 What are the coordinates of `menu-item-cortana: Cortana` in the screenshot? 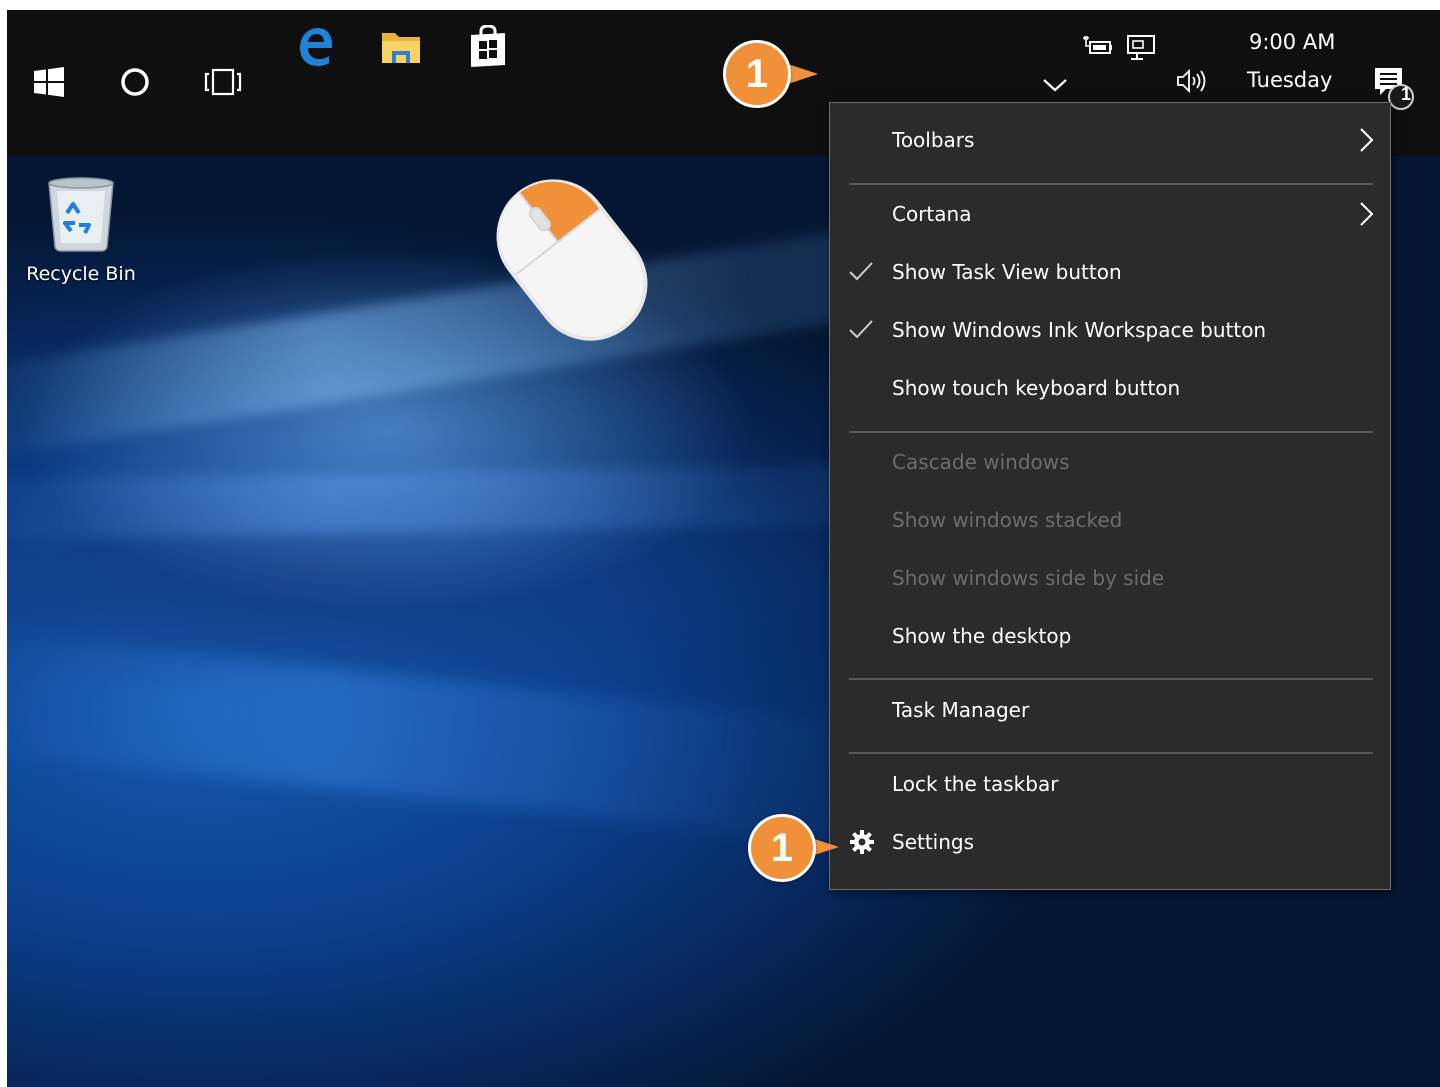 It's located at (1110, 214).